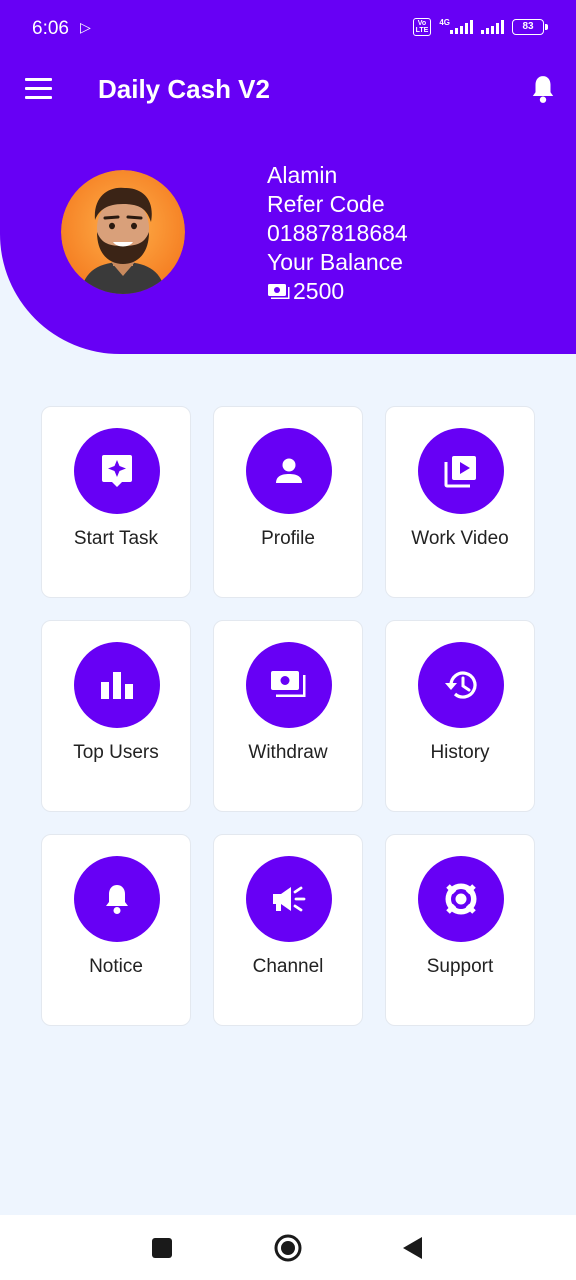 The height and width of the screenshot is (1280, 576). I want to click on card-label: Profile, so click(288, 538).